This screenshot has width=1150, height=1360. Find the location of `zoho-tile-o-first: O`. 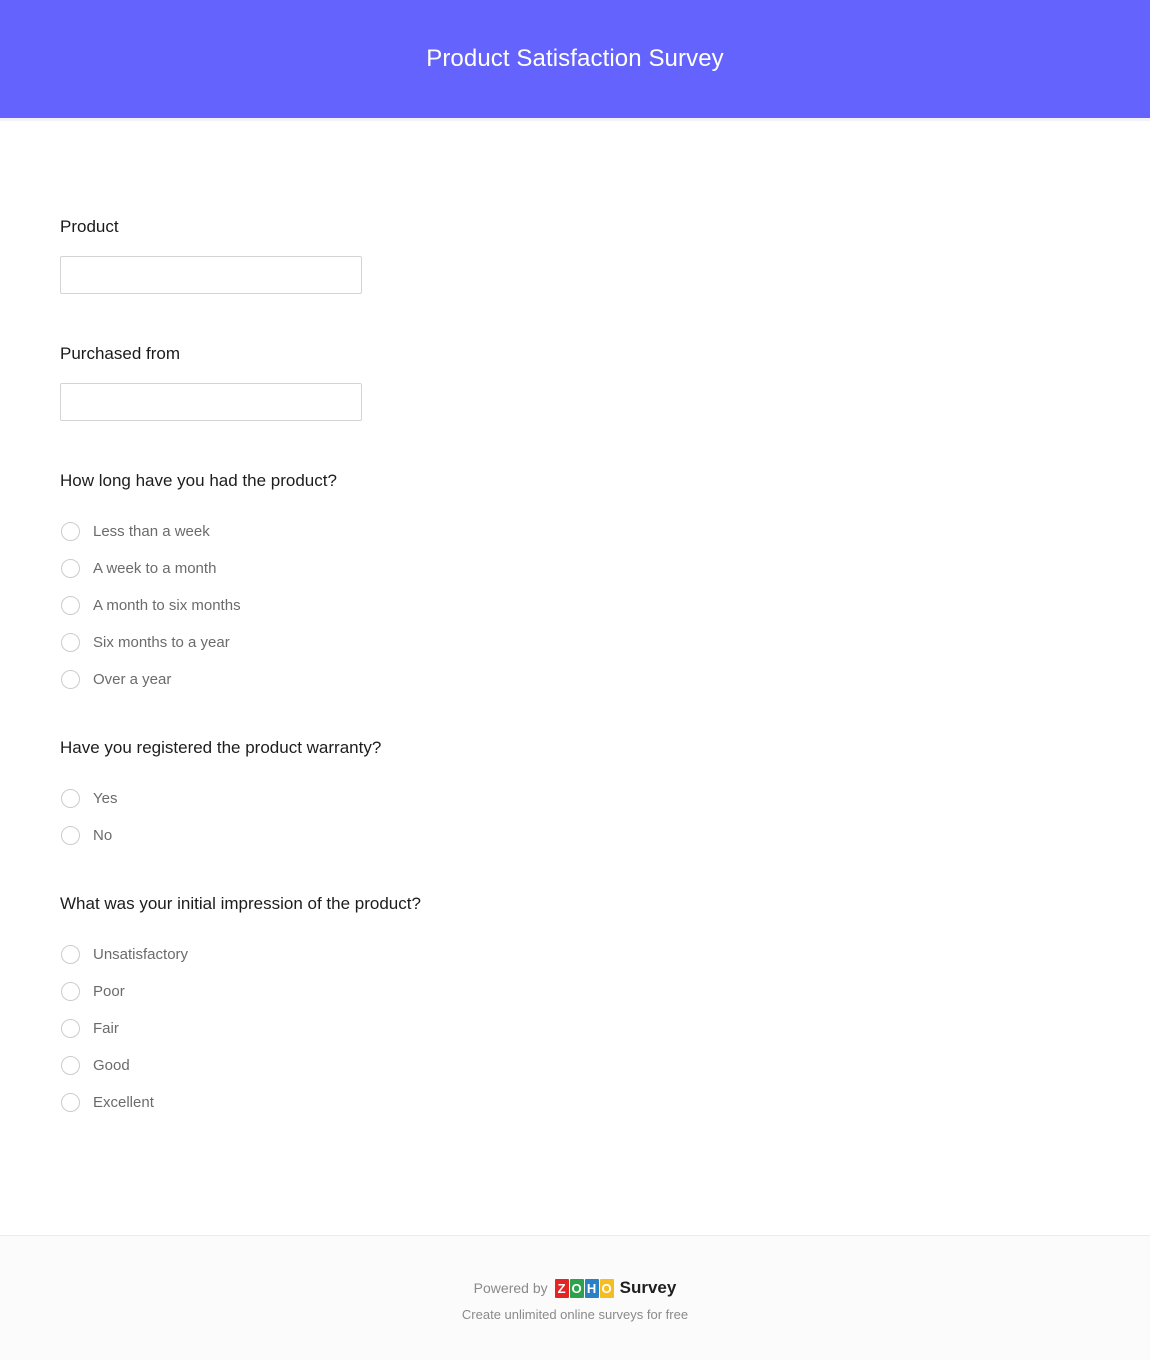

zoho-tile-o-first: O is located at coordinates (576, 1288).